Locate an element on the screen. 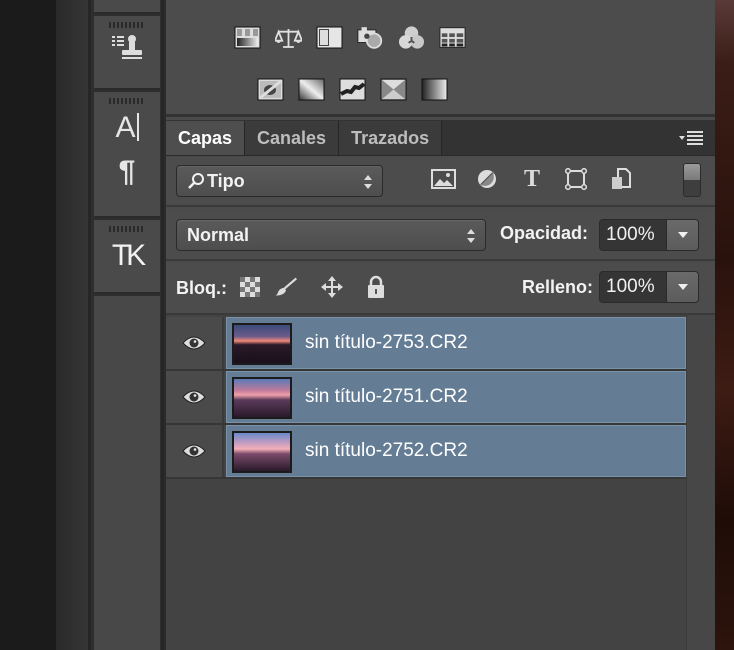  exposure-icon is located at coordinates (329, 37).